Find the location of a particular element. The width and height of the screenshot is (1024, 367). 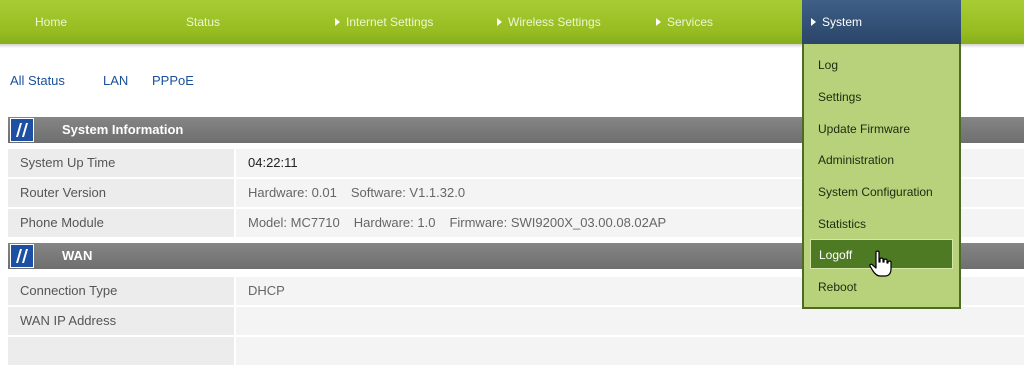

router-software: Software: V1.1.32.0 is located at coordinates (408, 192).